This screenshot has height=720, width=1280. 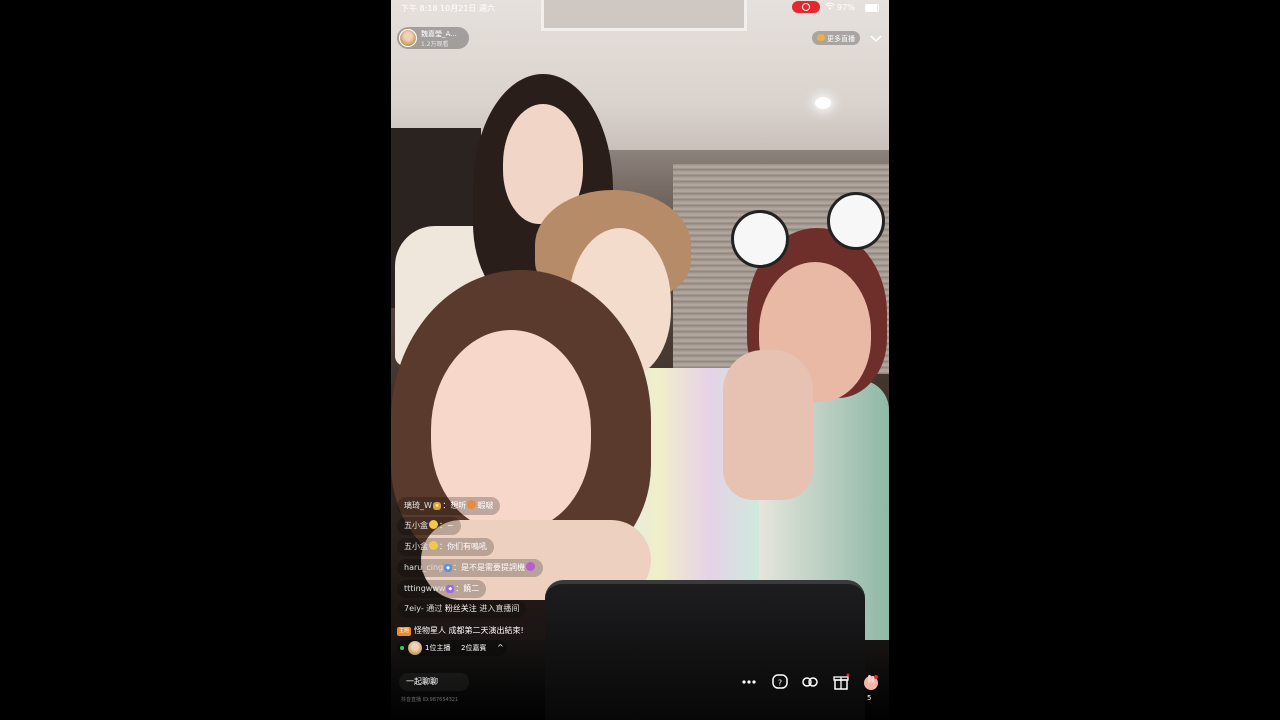 I want to click on comment-user: 璃琦_W, so click(x=418, y=505).